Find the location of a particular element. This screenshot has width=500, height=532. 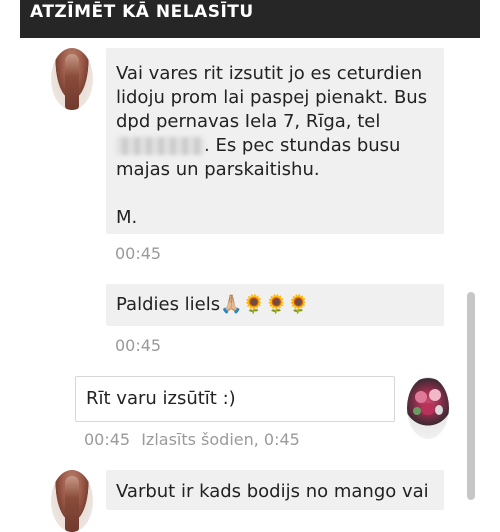

incoming-message-bubble: Varbut ir kads bodijs no mango vai is located at coordinates (275, 490).